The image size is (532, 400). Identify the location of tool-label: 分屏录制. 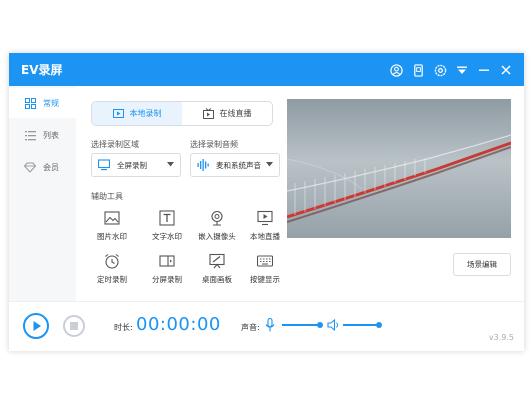
(167, 279).